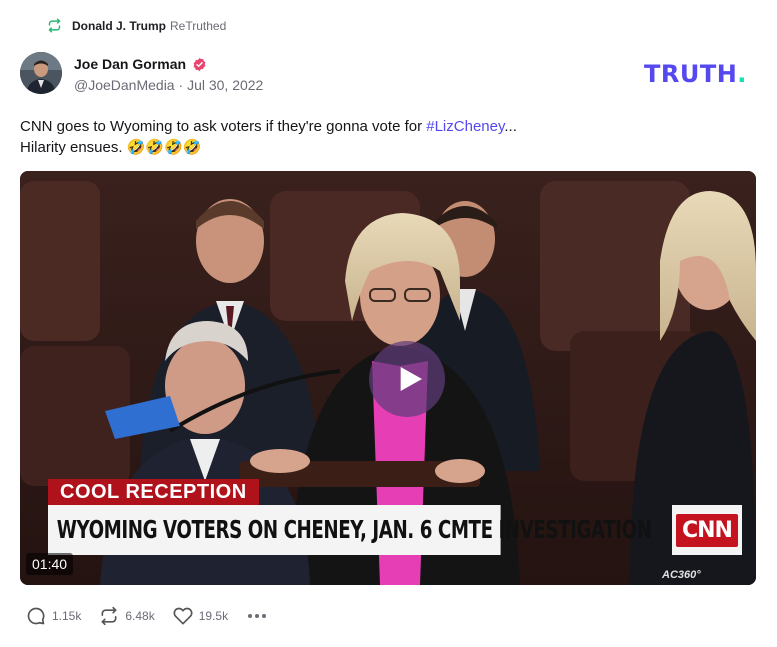  What do you see at coordinates (465, 126) in the screenshot?
I see `hashtag-link: #LizCheney` at bounding box center [465, 126].